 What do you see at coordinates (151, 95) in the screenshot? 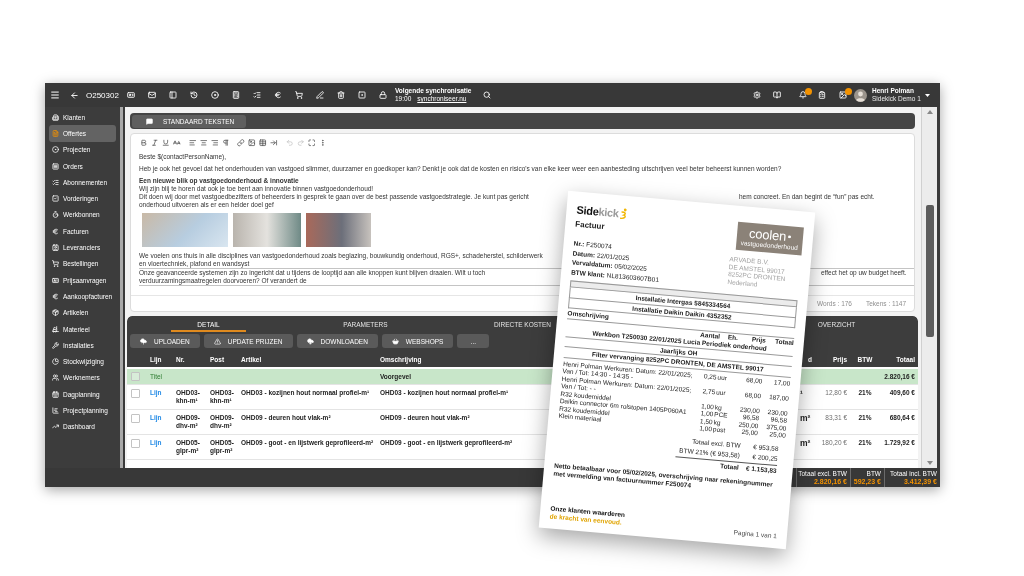
I see `mail-icon` at bounding box center [151, 95].